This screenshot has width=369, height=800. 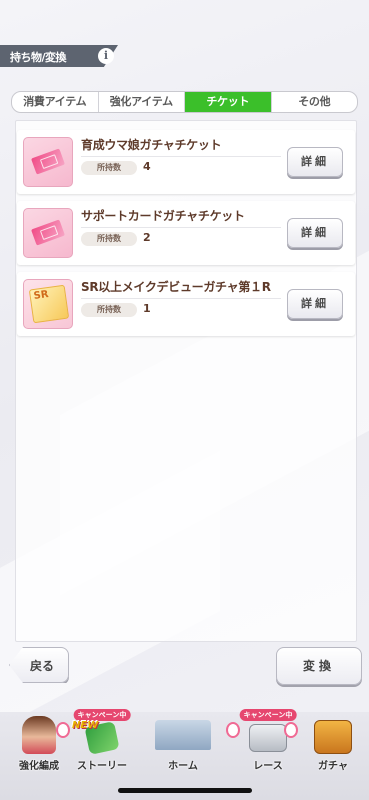 I want to click on owned-count: 2, so click(x=147, y=237).